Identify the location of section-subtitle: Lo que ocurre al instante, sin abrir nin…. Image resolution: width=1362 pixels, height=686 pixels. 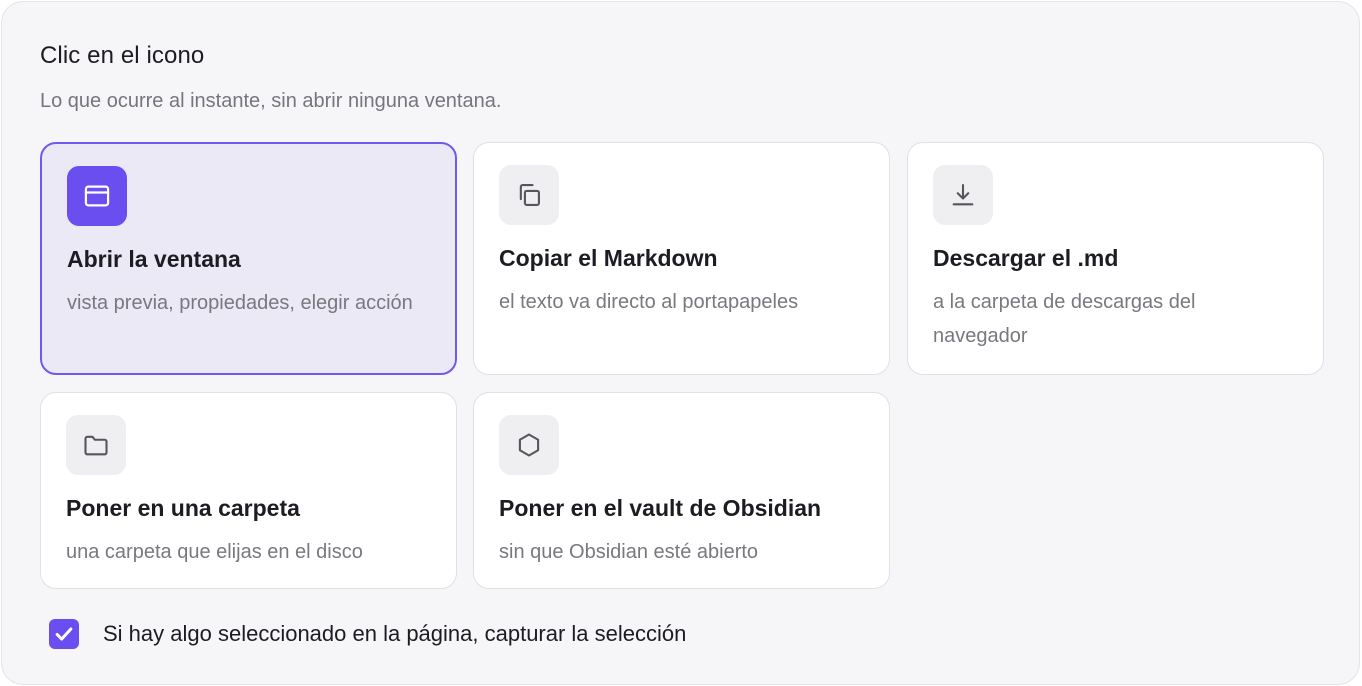
(271, 101).